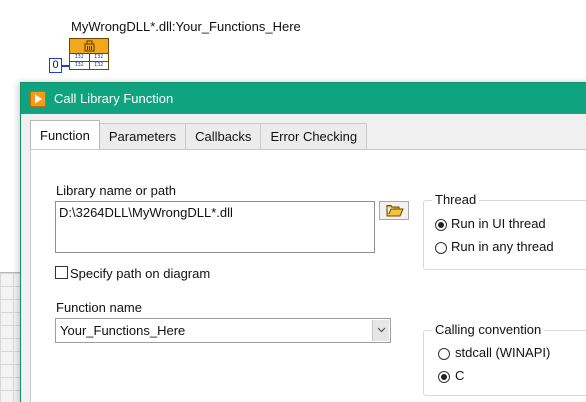  Describe the element at coordinates (441, 225) in the screenshot. I see `radio-run-in-ui-thread` at that location.